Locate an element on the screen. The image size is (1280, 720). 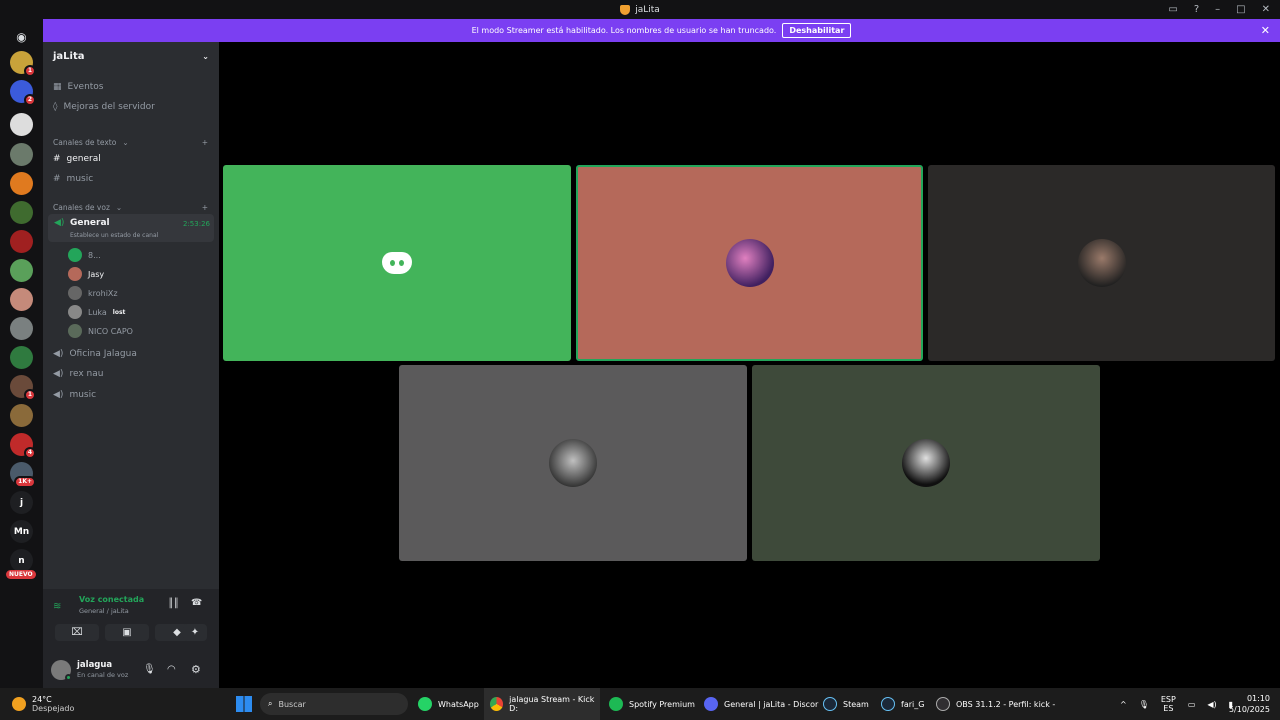
taskbar-app-obs: OBS 31.1.2 - Perfil: kick - is located at coordinates (995, 704).